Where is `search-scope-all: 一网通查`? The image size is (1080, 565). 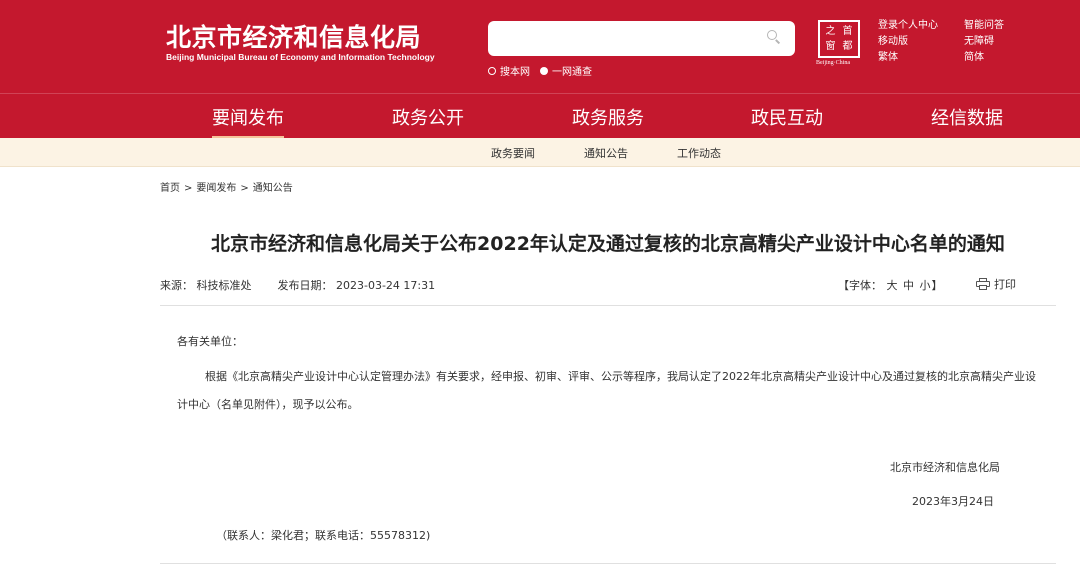
search-scope-all: 一网通查 is located at coordinates (566, 70).